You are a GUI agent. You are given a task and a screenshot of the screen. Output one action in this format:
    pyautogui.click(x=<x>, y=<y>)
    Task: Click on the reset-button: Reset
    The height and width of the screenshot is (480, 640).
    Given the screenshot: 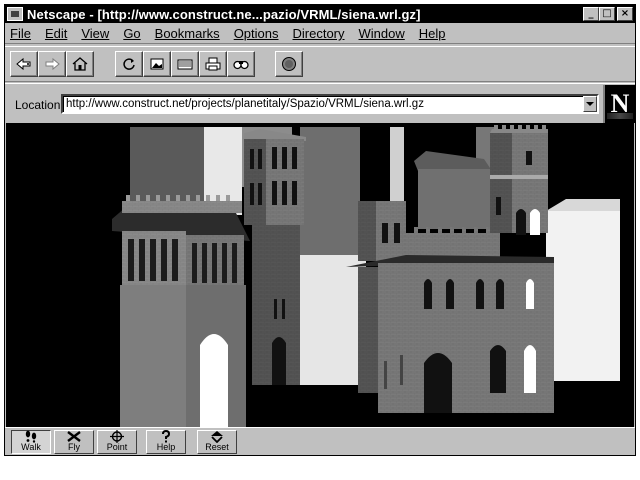 What is the action you would take?
    pyautogui.click(x=217, y=442)
    